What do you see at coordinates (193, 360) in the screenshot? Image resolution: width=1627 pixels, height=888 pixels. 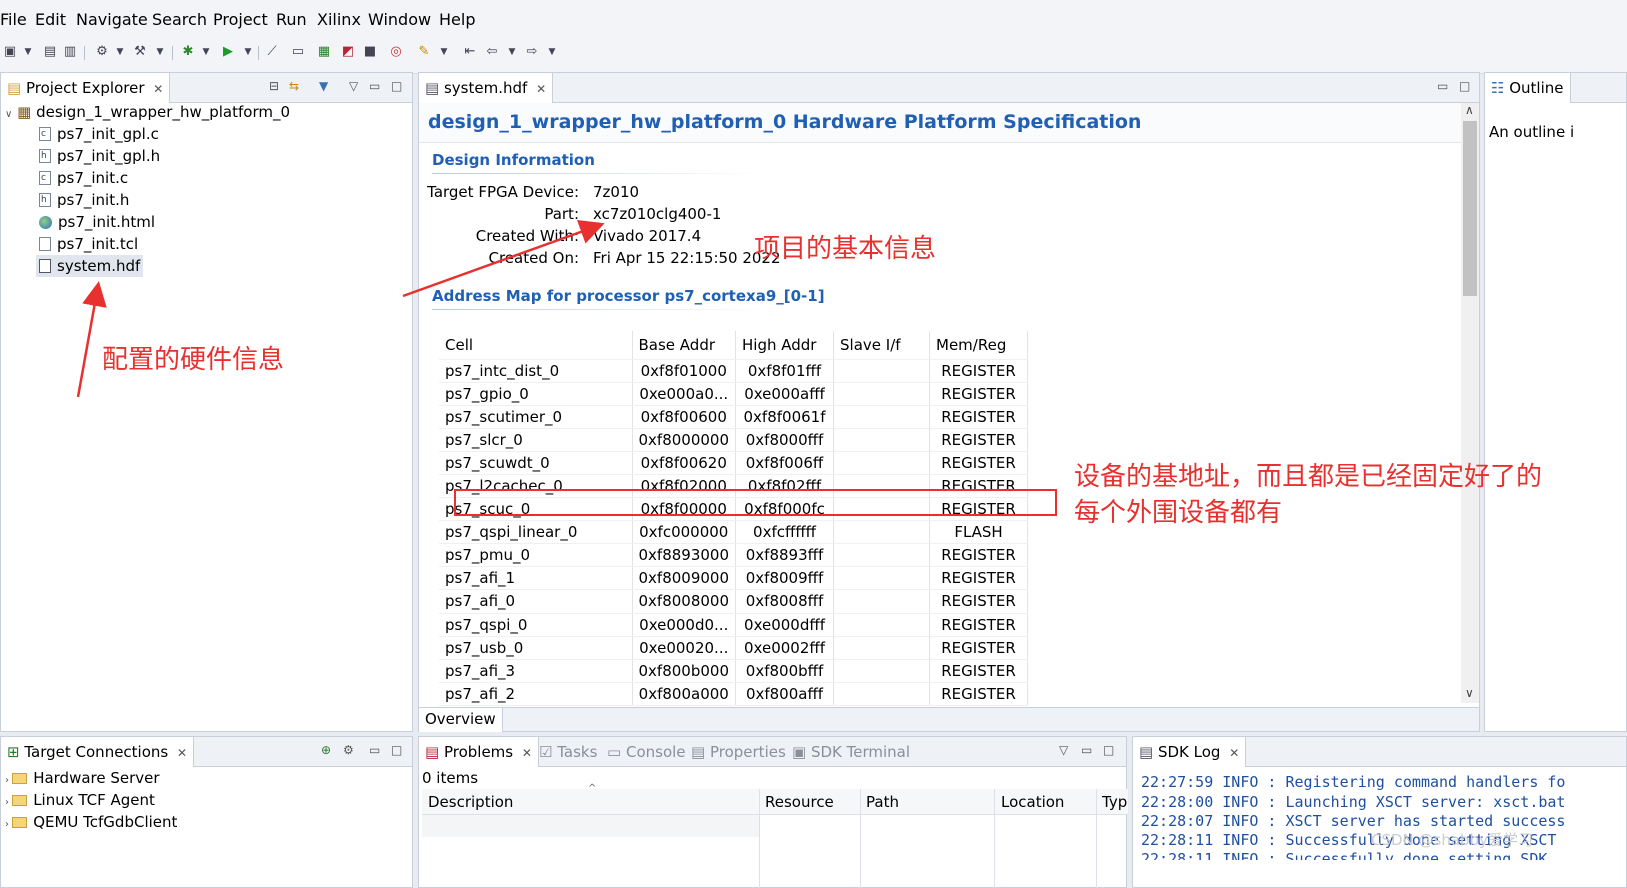 I see `annotation-hardware-info: 配置的硬件信息` at bounding box center [193, 360].